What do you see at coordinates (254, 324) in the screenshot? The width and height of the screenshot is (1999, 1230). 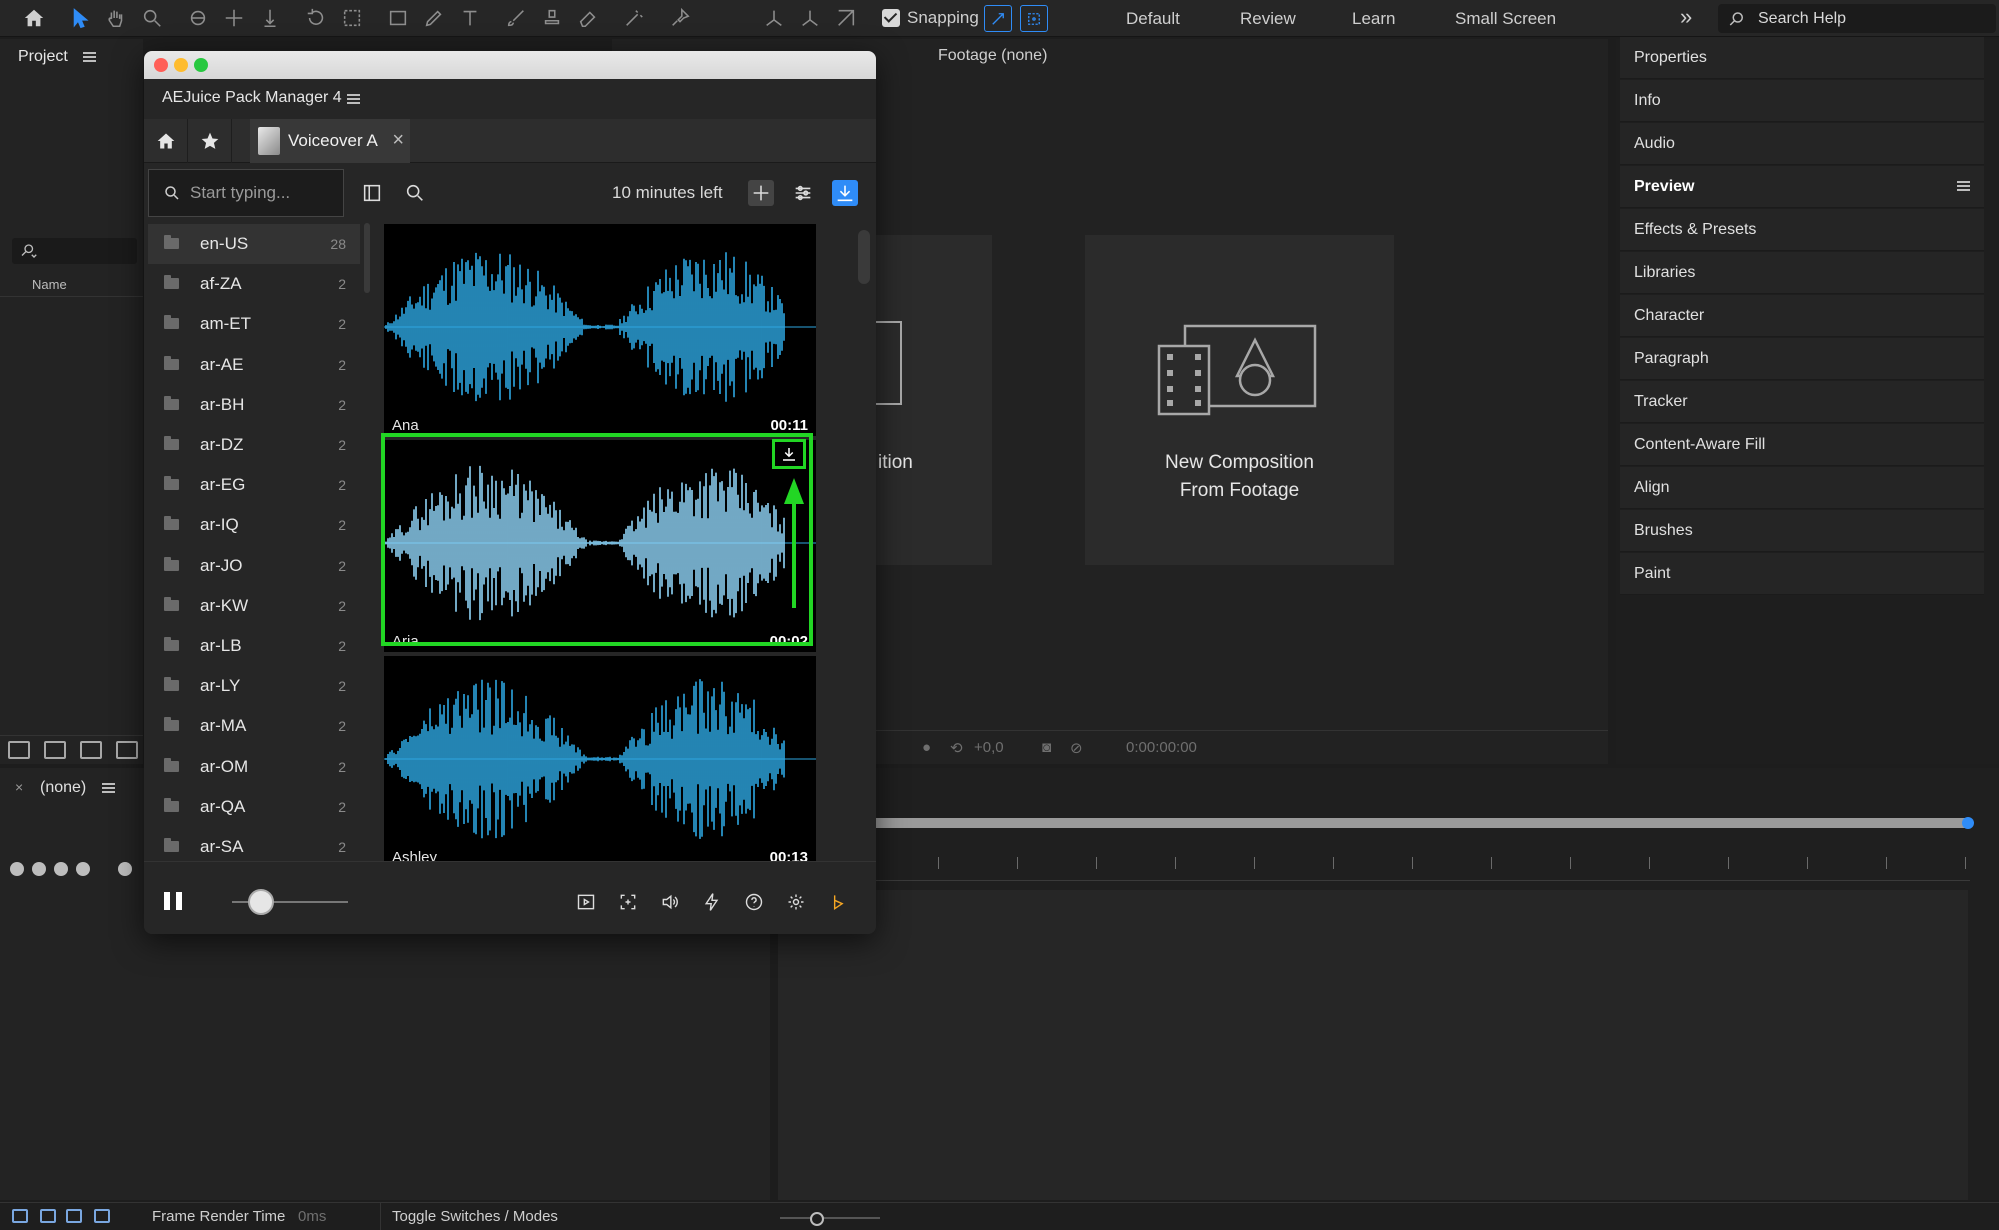 I see `language-item-am-et: am-ET 2` at bounding box center [254, 324].